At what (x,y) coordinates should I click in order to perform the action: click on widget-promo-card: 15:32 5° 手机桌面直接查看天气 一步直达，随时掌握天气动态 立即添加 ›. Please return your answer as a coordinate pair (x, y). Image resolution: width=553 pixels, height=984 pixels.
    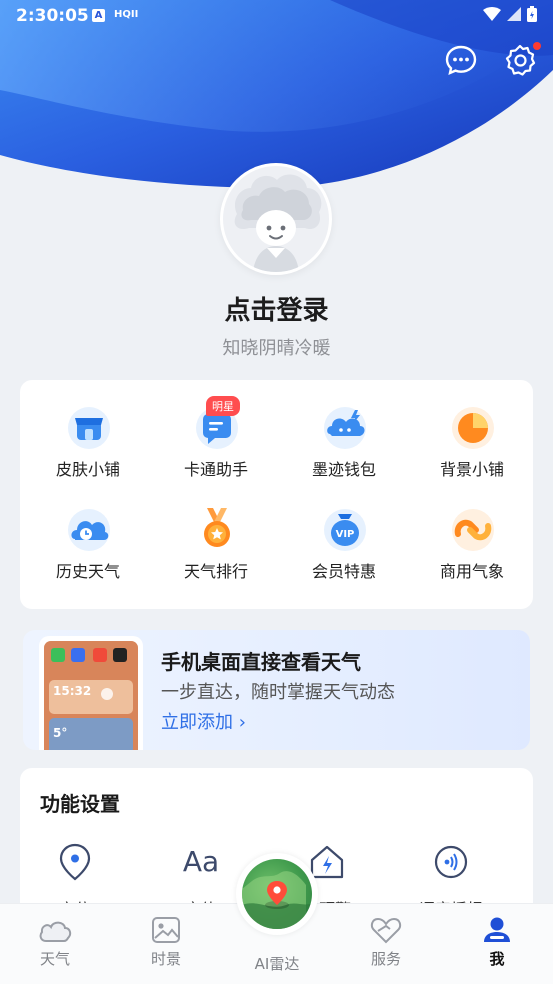
    Looking at the image, I should click on (276, 690).